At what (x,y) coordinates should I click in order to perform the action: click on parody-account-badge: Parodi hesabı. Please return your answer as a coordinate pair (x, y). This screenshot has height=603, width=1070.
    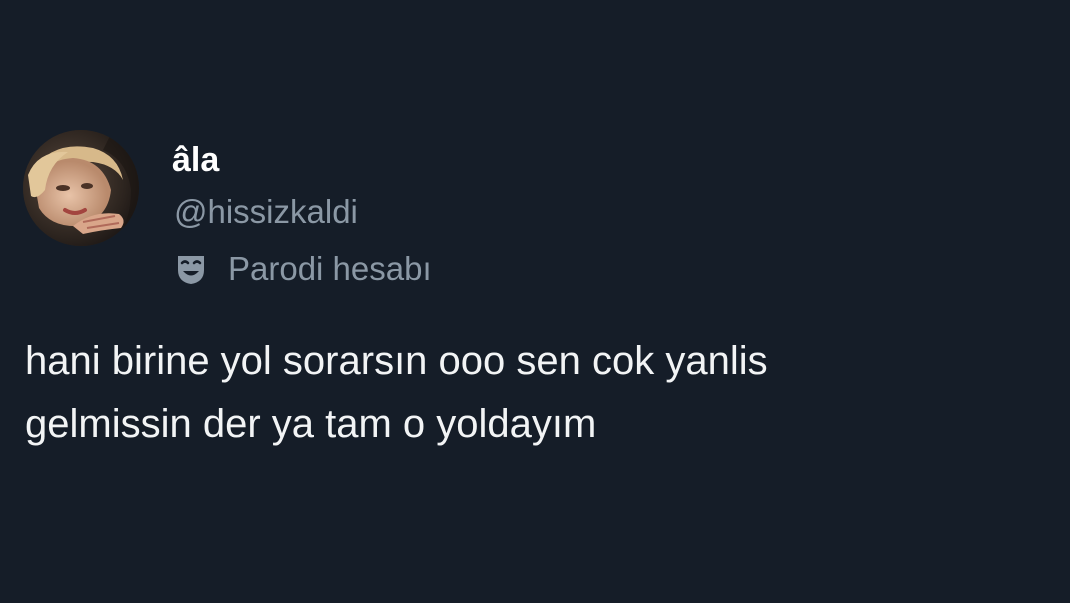
    Looking at the image, I should click on (303, 269).